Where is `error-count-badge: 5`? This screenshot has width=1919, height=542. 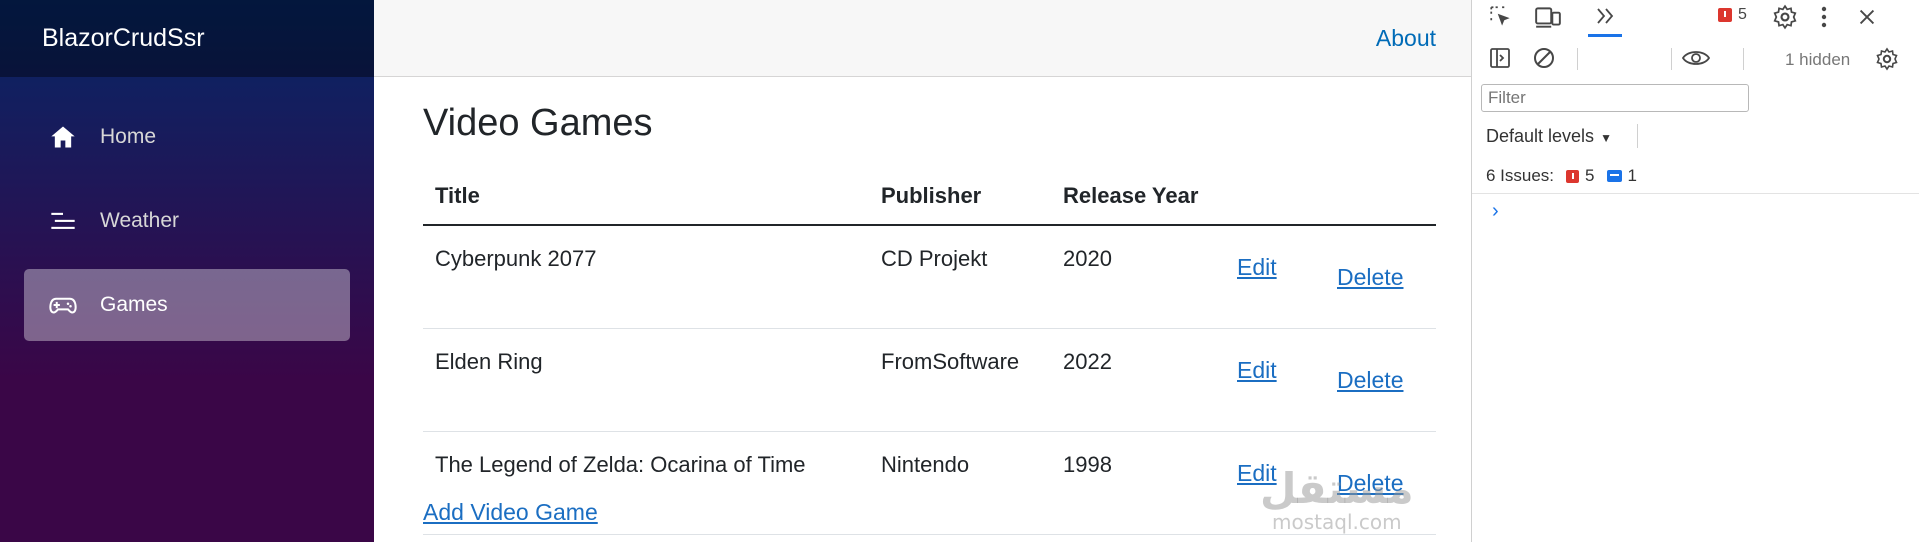
error-count-badge: 5 is located at coordinates (1732, 15).